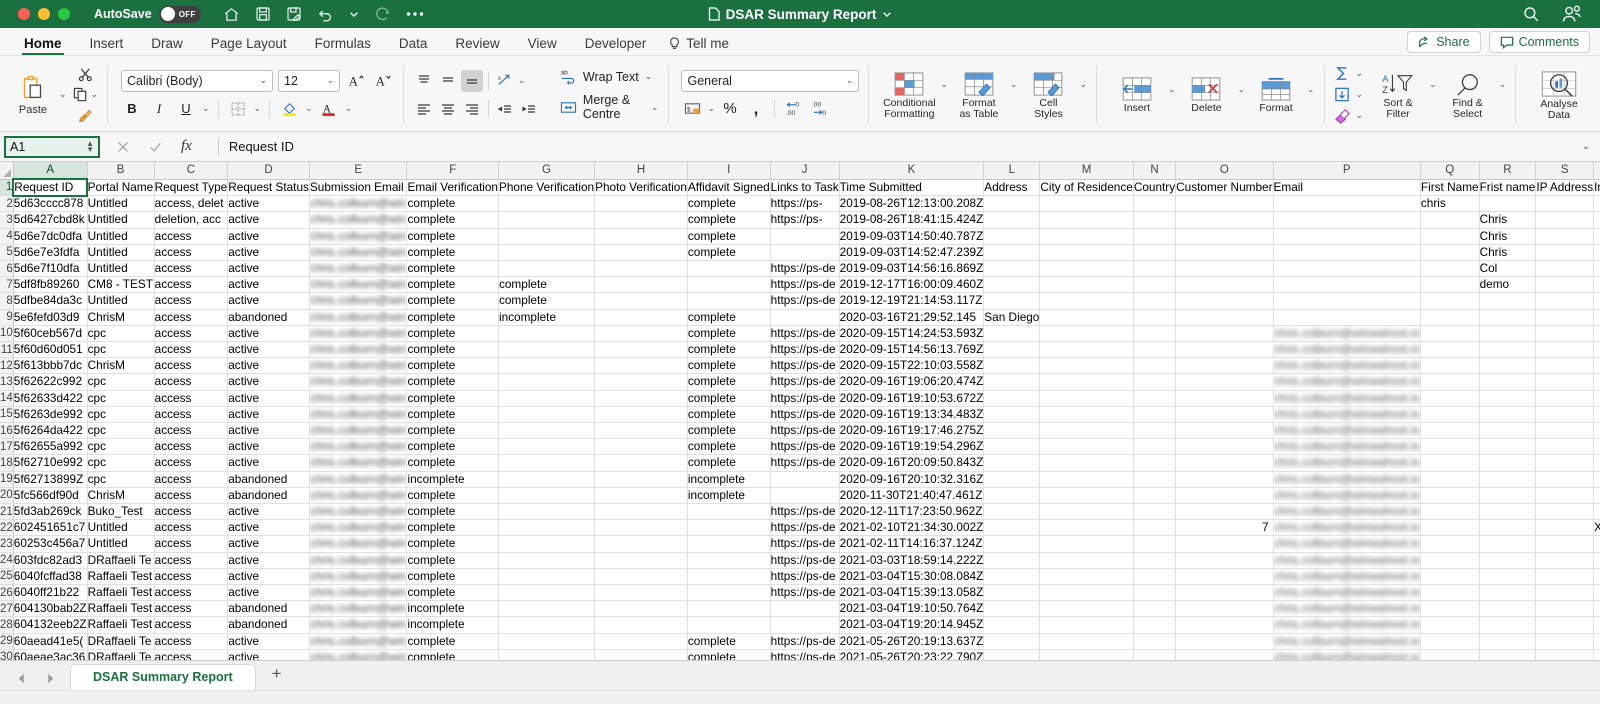 This screenshot has height=706, width=1600. I want to click on row-header-23: 23, so click(7, 544).